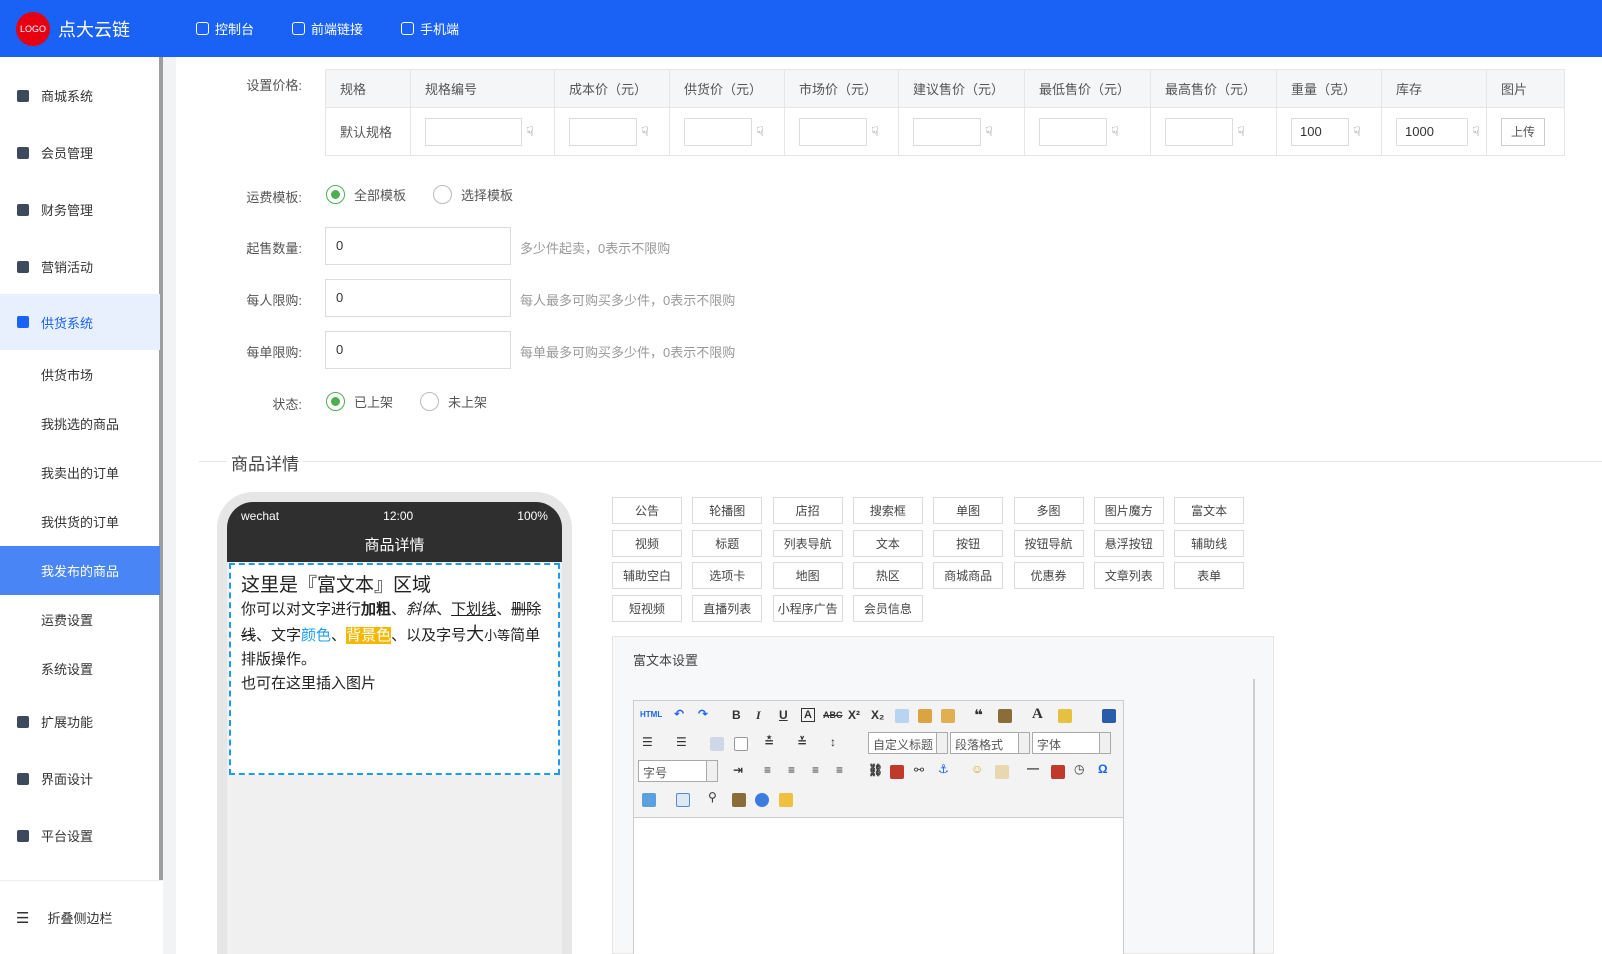 This screenshot has width=1602, height=954. I want to click on collapse-sidebar-button: ☰ 折叠侧边栏, so click(81, 917).